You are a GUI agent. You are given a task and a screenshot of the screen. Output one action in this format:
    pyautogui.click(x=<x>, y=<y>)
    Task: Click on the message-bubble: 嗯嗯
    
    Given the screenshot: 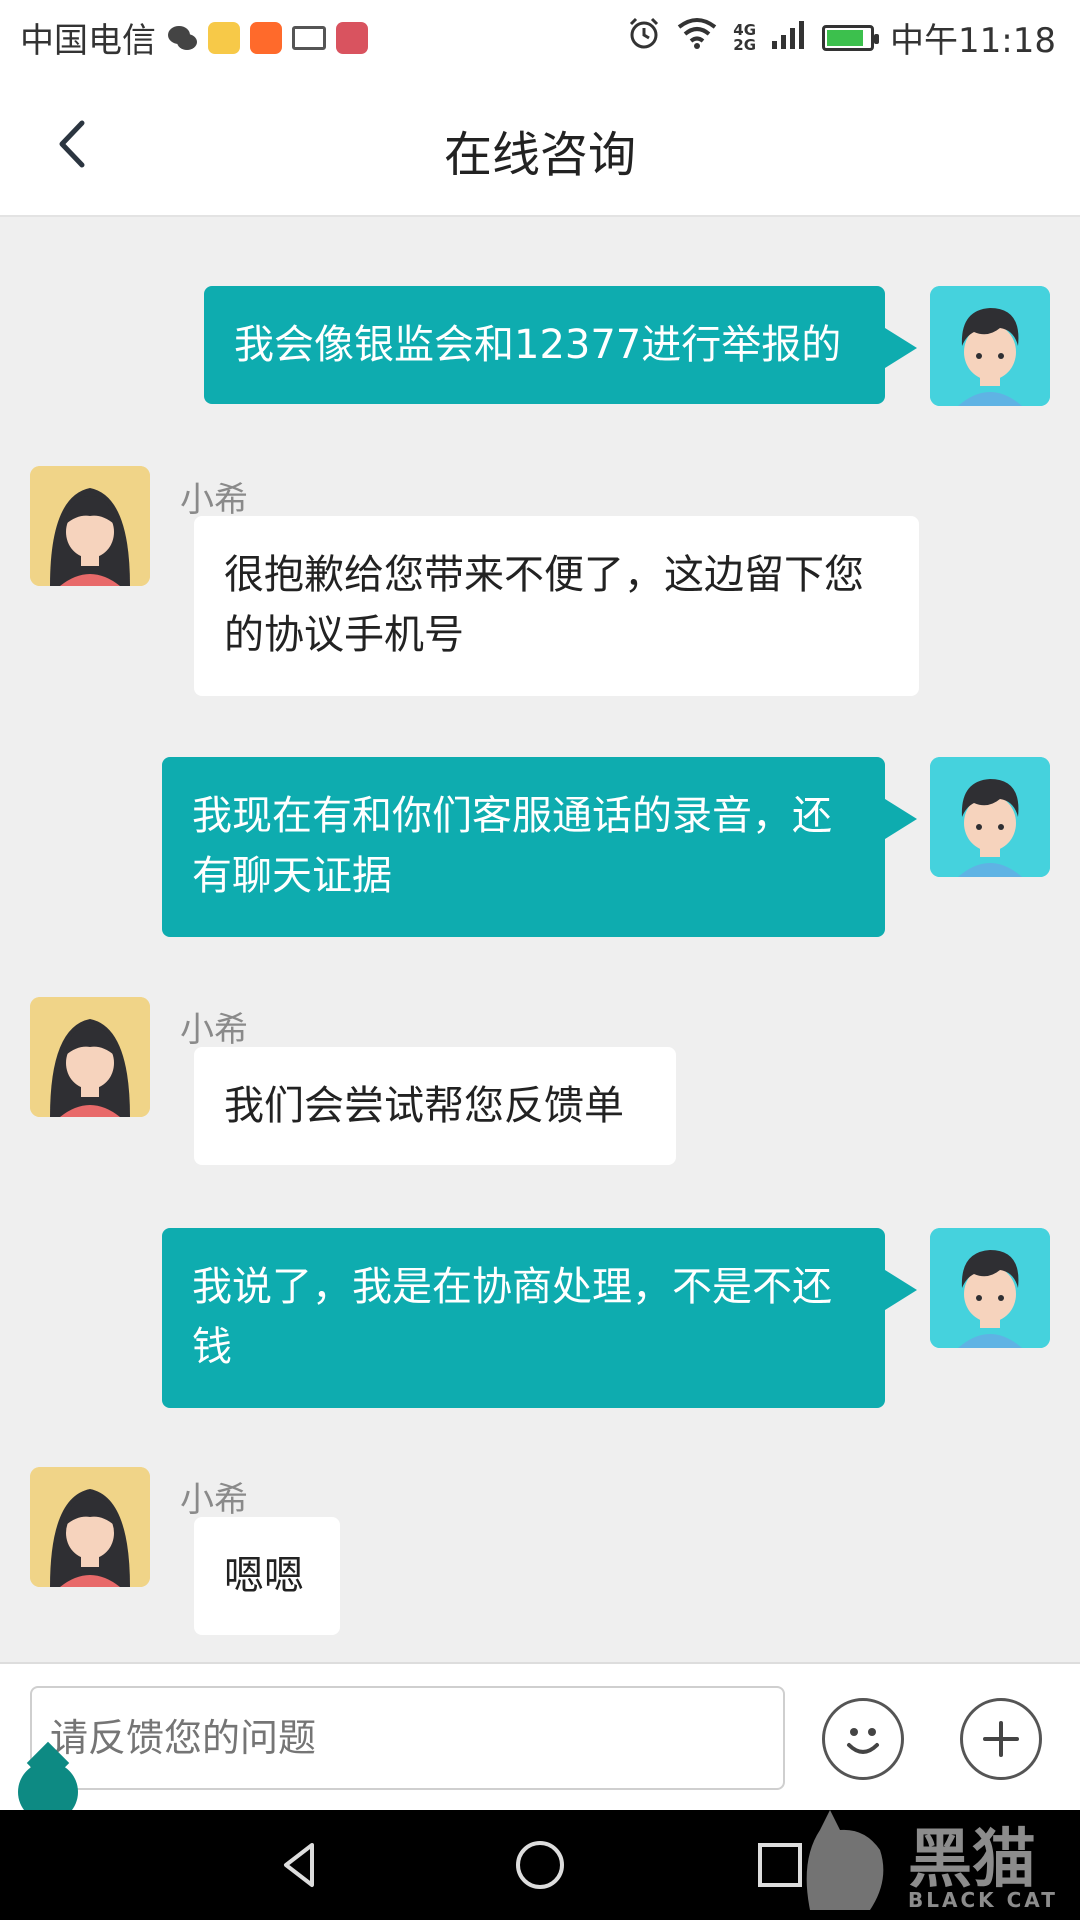 What is the action you would take?
    pyautogui.click(x=267, y=1576)
    